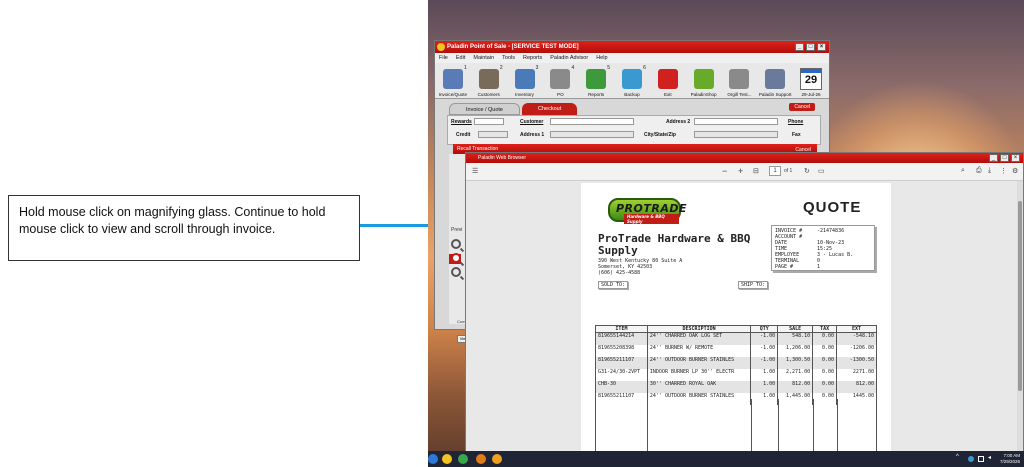 The height and width of the screenshot is (467, 1024). What do you see at coordinates (453, 81) in the screenshot?
I see `toolbar-button: 1 Invoice/Quote` at bounding box center [453, 81].